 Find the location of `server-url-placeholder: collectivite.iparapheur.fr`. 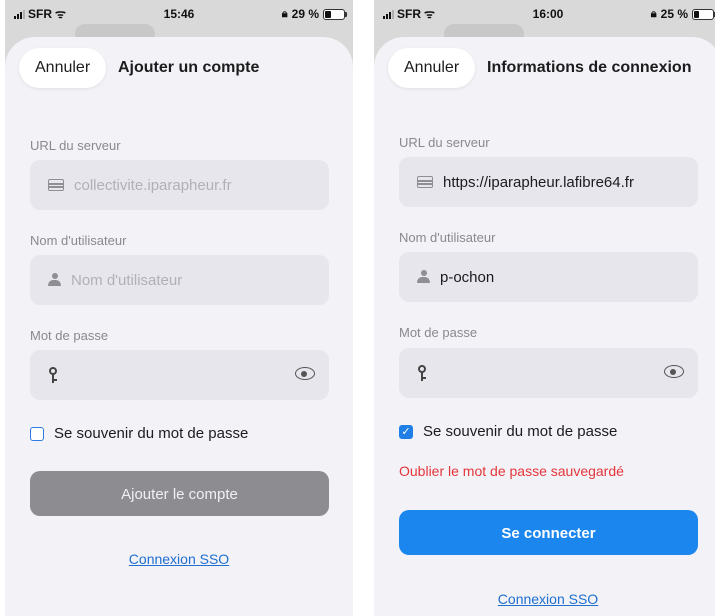

server-url-placeholder: collectivite.iparapheur.fr is located at coordinates (153, 185).